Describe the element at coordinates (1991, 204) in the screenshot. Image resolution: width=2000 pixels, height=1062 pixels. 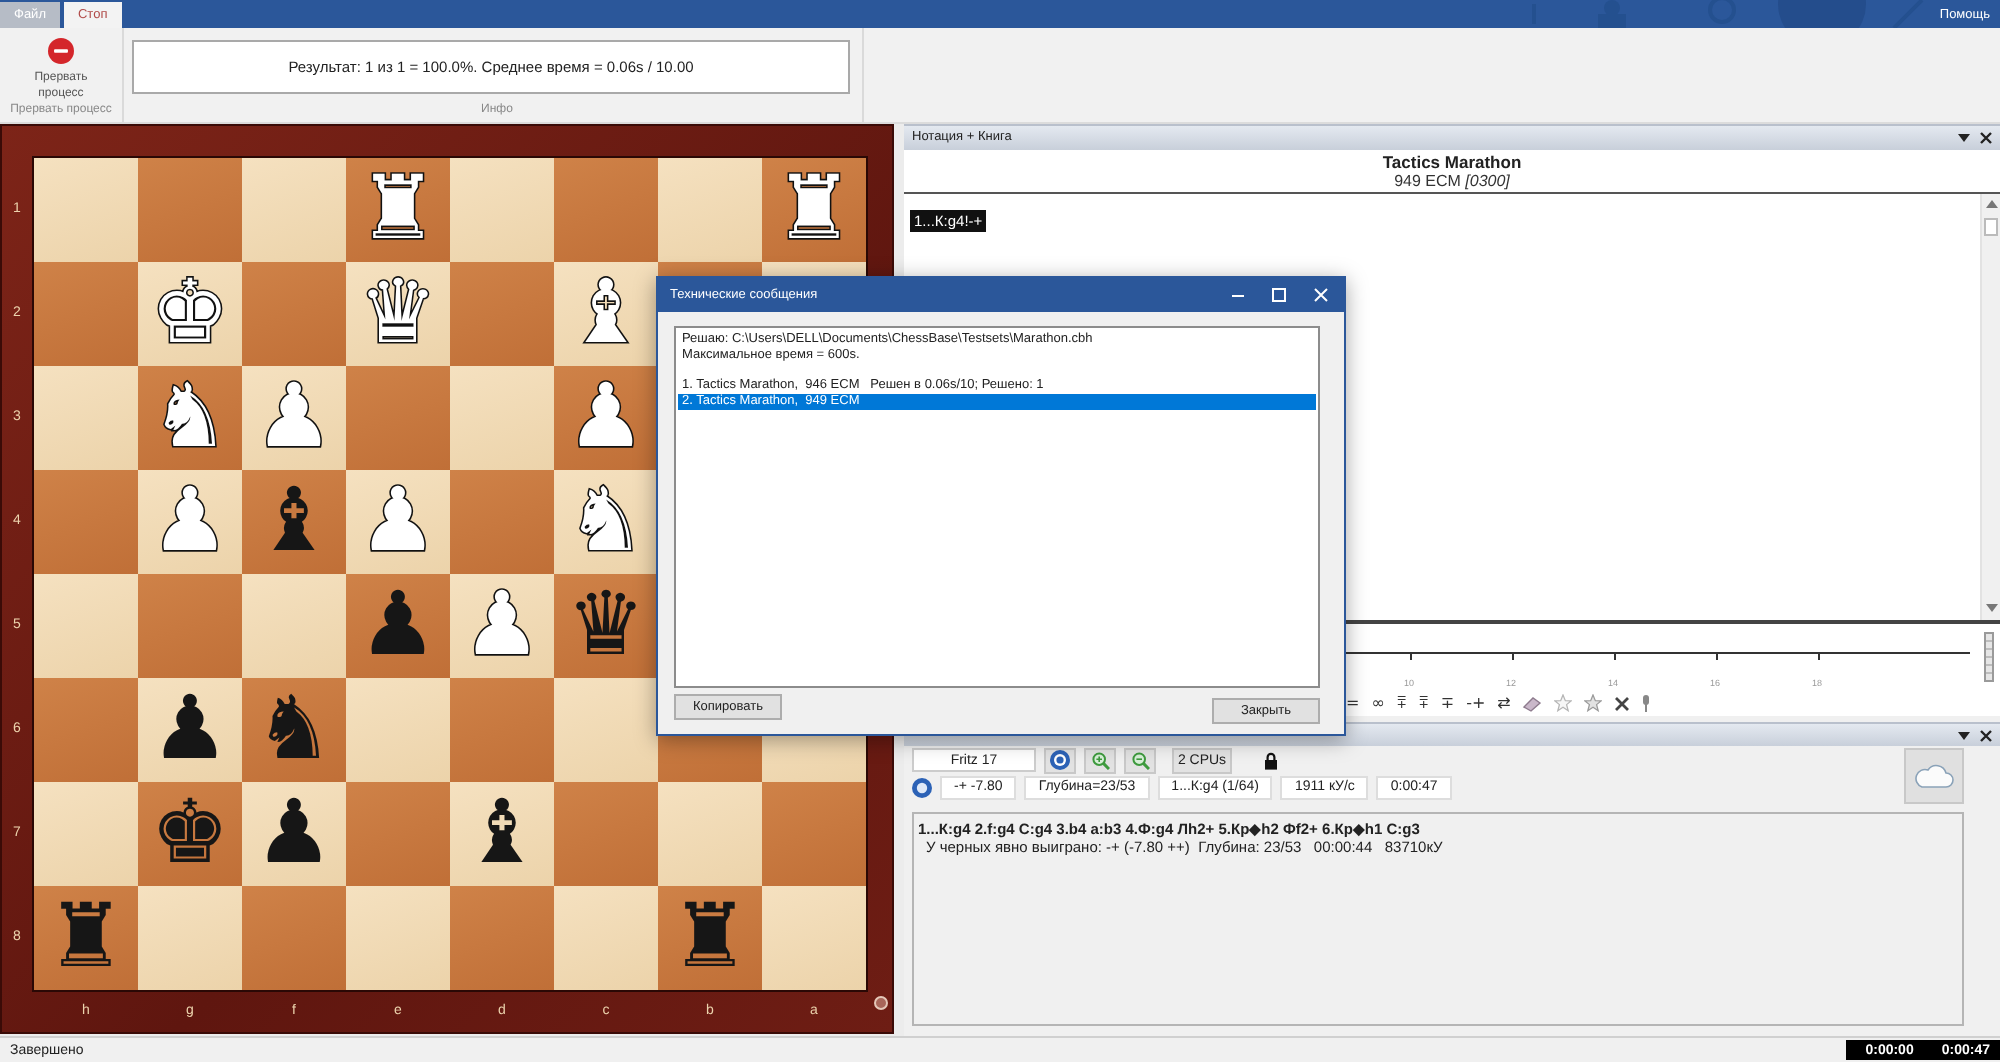
I see `scroll-up-icon` at that location.